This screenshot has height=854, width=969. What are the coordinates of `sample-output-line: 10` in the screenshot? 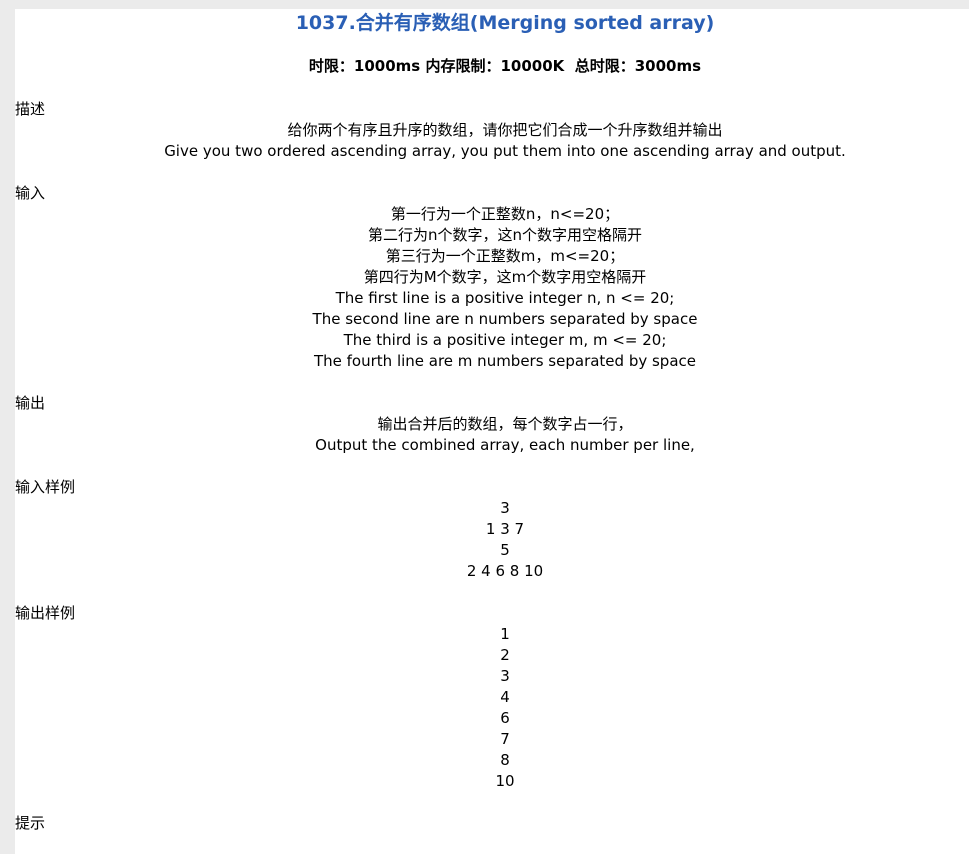 It's located at (505, 781).